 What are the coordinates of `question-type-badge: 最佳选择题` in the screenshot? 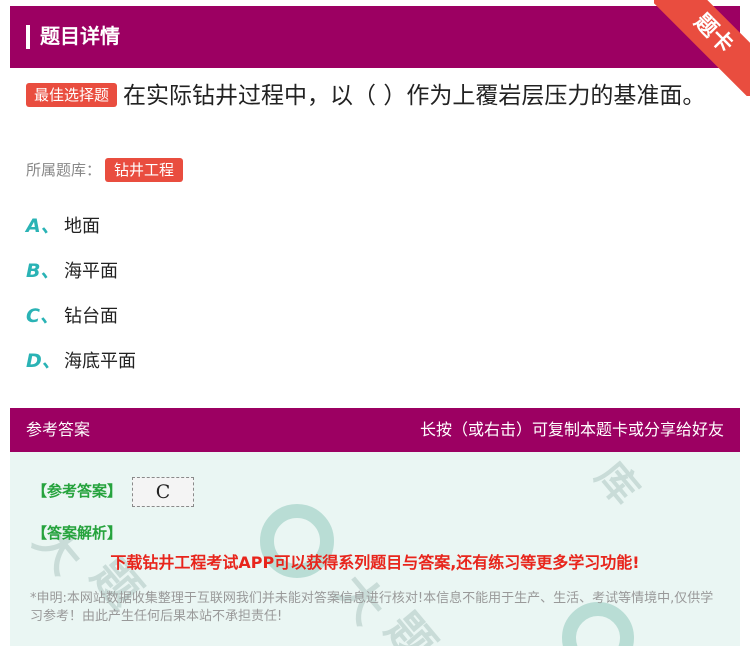 It's located at (72, 95).